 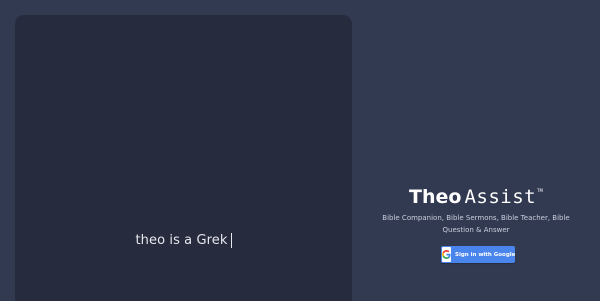 I want to click on google-sign-in-button: Sign in with Google, so click(x=478, y=254).